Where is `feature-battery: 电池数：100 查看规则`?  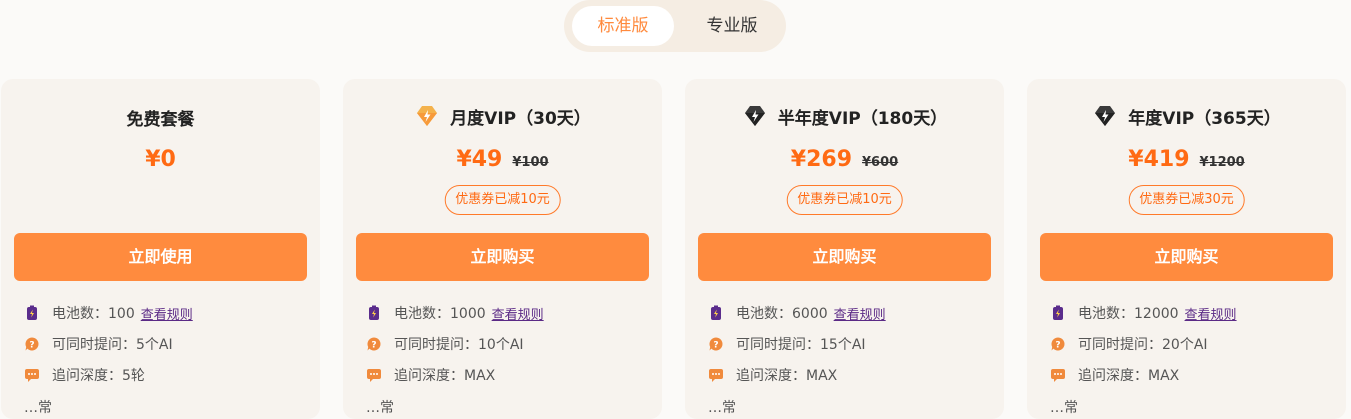
feature-battery: 电池数：100 查看规则 is located at coordinates (108, 313).